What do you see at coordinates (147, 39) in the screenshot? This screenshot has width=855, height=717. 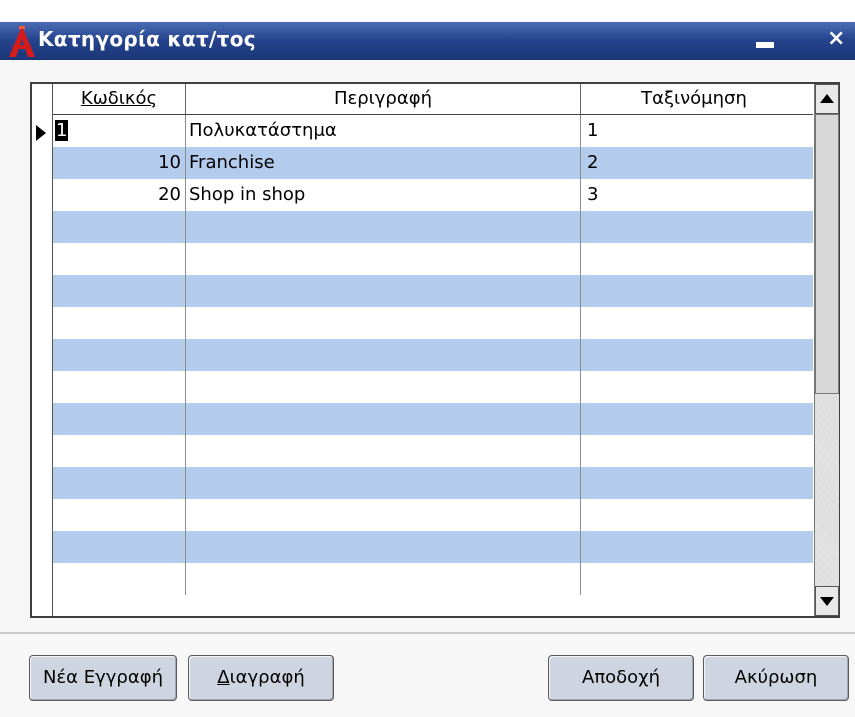 I see `window-title: Κατηγορία κατ/τος` at bounding box center [147, 39].